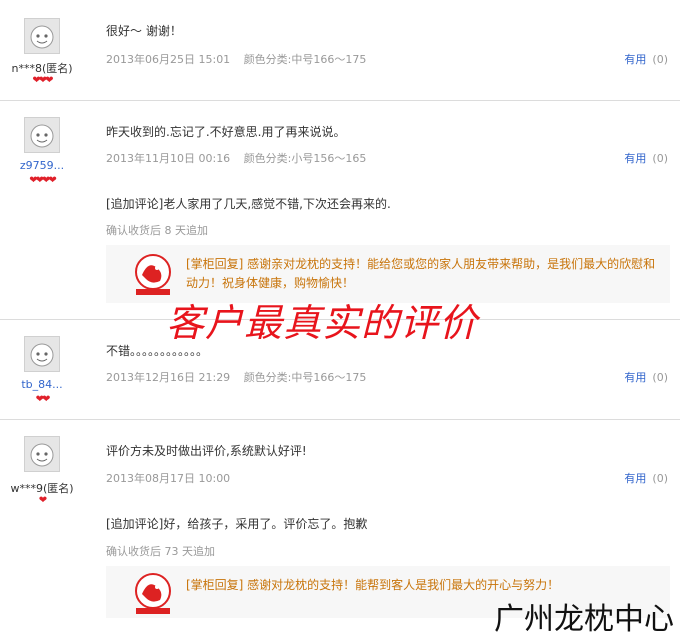 The image size is (680, 636). Describe the element at coordinates (157, 230) in the screenshot. I see `append-review-meta: 确认收货后 8 天追加` at that location.